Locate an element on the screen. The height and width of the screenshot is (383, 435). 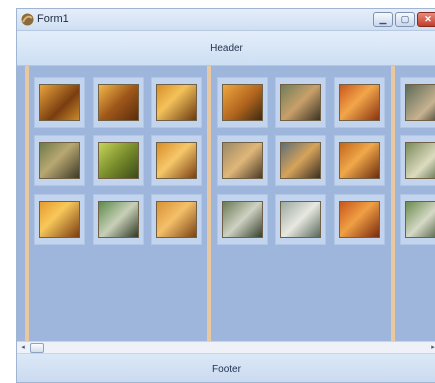
maximize-icon: ▢ is located at coordinates (405, 19).